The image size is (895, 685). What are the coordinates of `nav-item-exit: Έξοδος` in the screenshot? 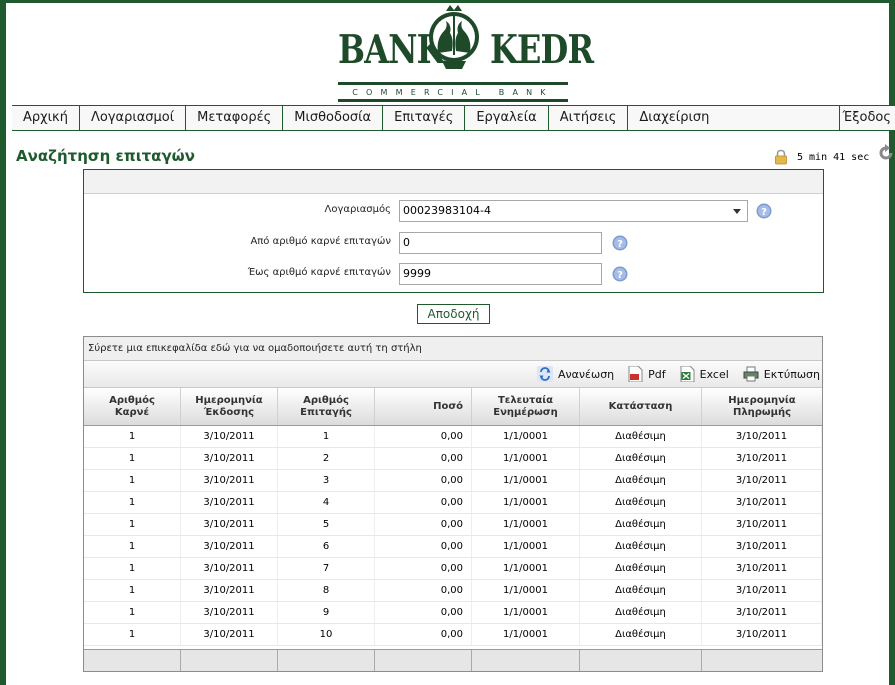 It's located at (866, 118).